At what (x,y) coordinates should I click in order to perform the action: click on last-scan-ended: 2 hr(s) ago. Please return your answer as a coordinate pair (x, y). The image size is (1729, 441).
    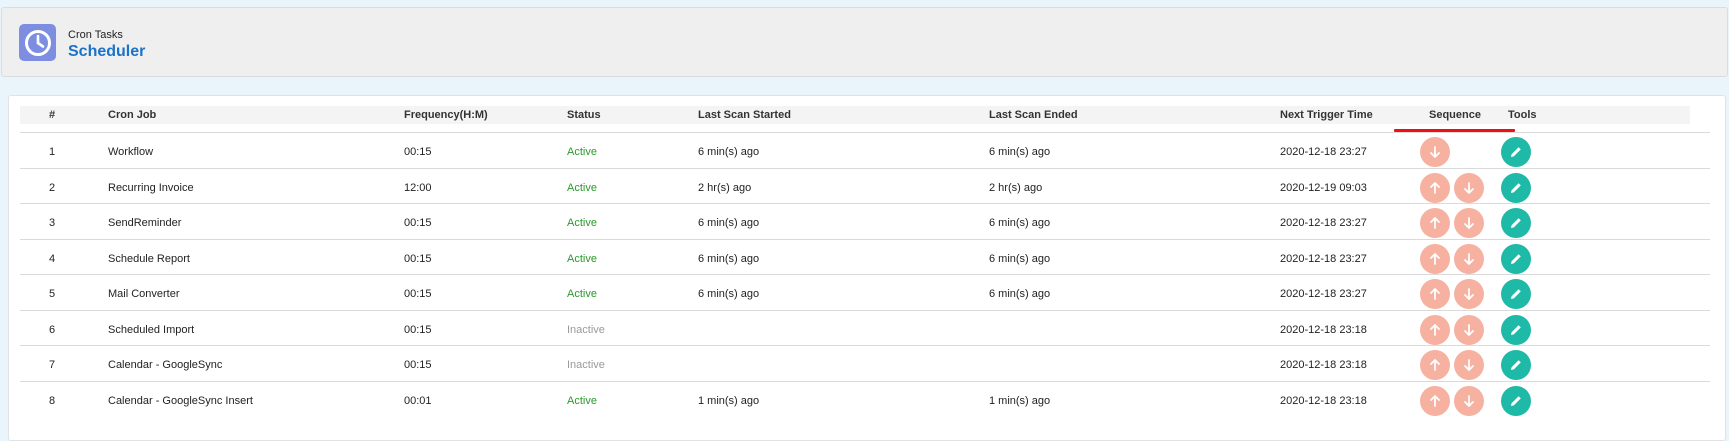
    Looking at the image, I should click on (1016, 187).